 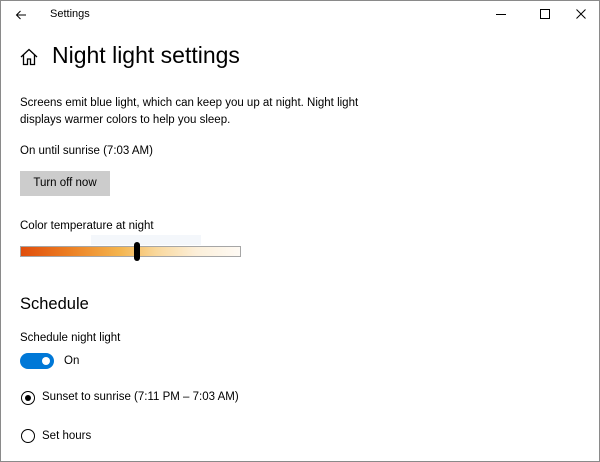 I want to click on toggle-knob, so click(x=46, y=361).